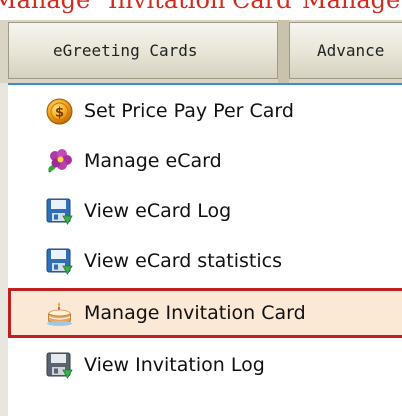  Describe the element at coordinates (351, 50) in the screenshot. I see `tab-advanced-label: Advance` at that location.